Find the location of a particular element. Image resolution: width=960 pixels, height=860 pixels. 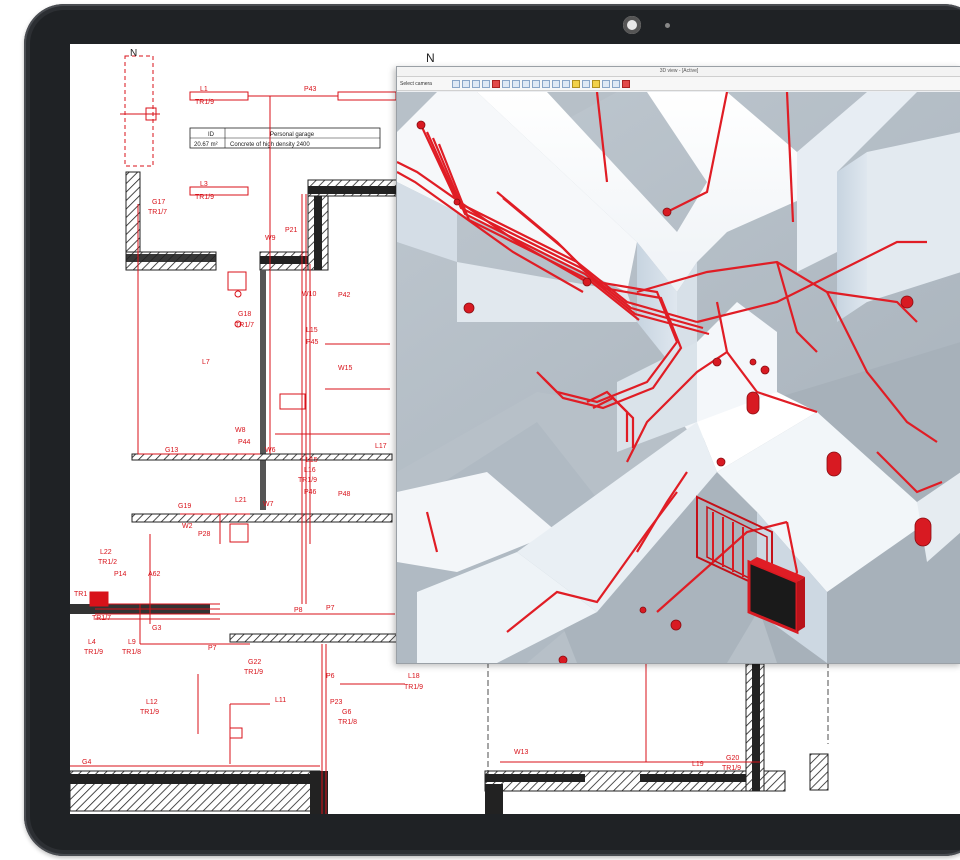

zoom-tool-icon is located at coordinates (475, 83).